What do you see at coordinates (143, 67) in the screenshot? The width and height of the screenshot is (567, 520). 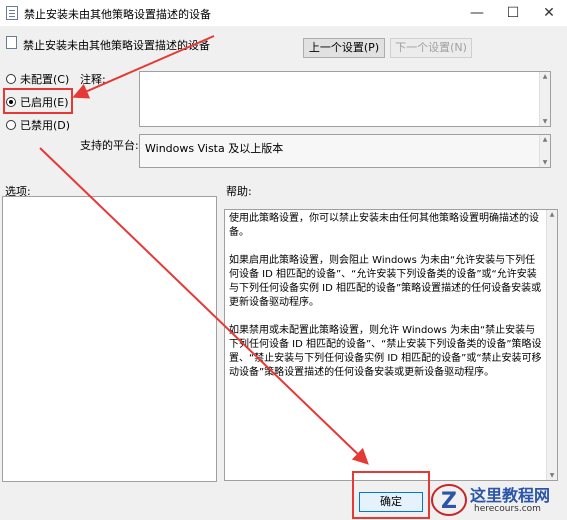 I see `arrow-to-enabled` at bounding box center [143, 67].